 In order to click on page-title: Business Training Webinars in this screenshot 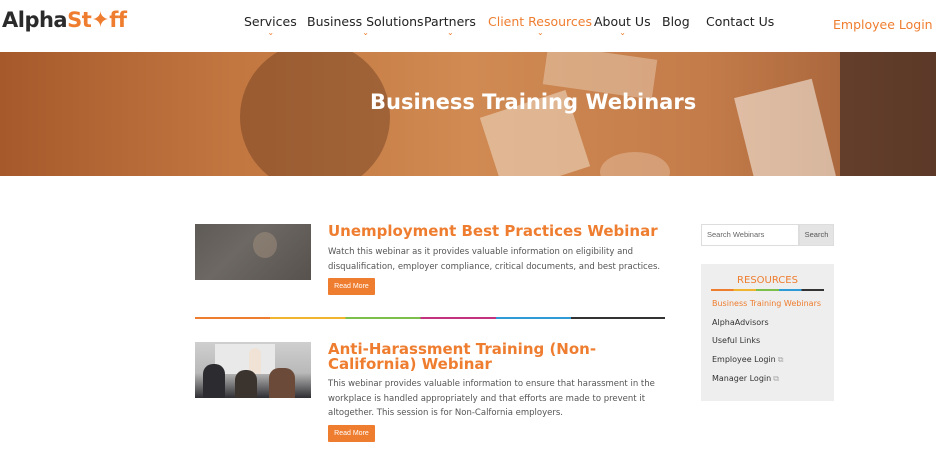, I will do `click(533, 102)`.